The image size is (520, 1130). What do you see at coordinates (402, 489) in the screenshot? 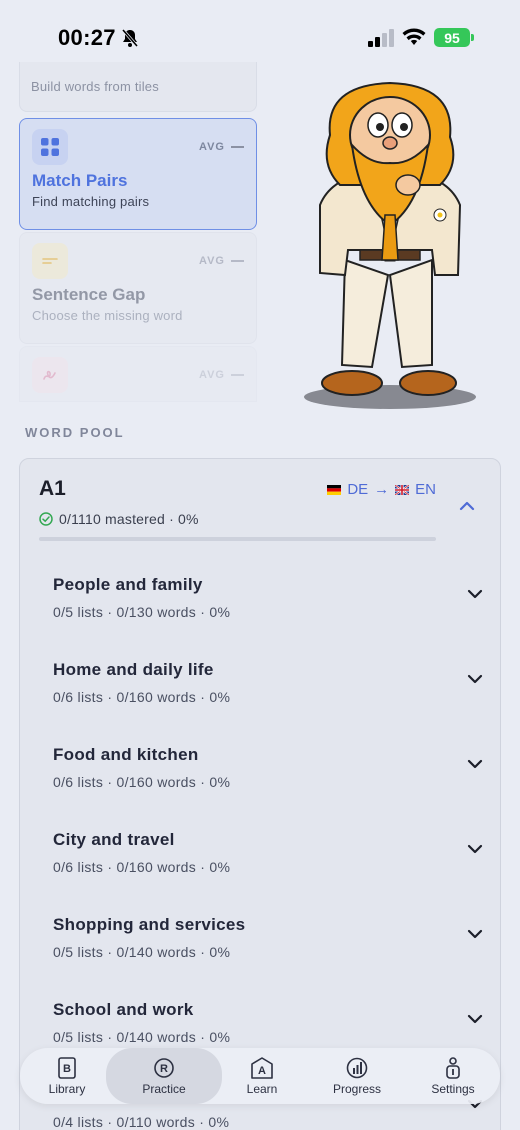
I see `flag-gb-icon` at bounding box center [402, 489].